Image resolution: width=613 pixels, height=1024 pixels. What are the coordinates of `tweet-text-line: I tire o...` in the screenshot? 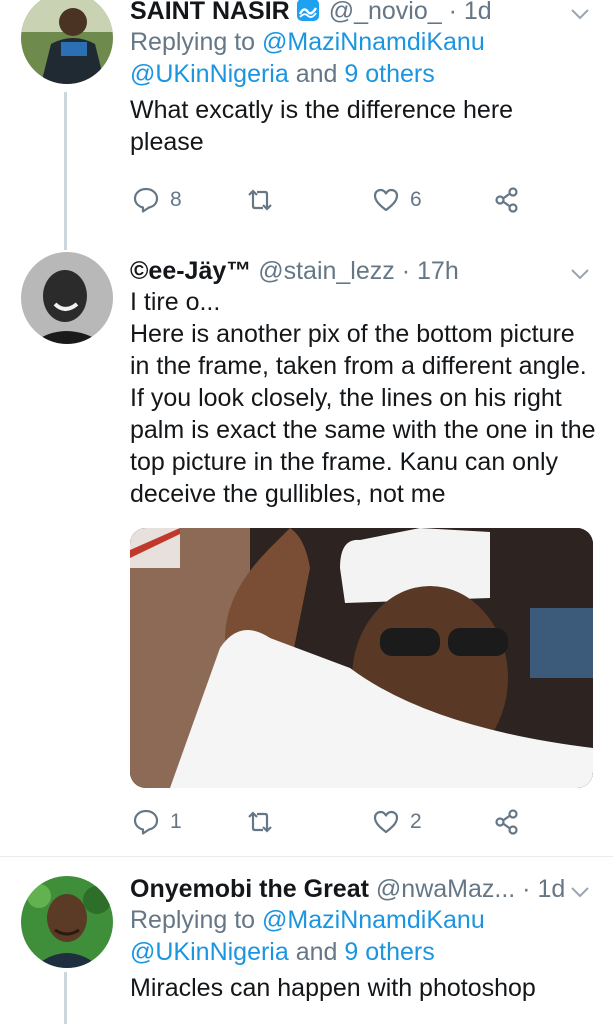 It's located at (175, 302).